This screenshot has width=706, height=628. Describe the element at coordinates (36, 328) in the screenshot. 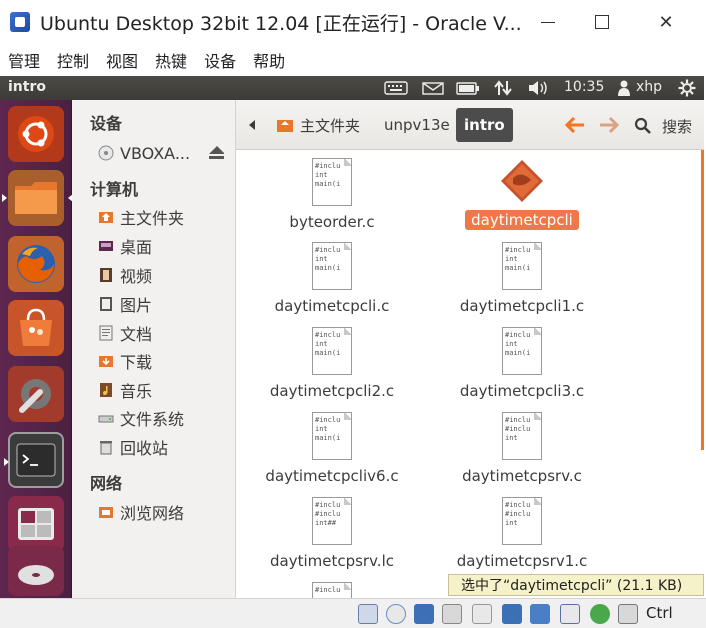

I see `launcher-software-center` at that location.